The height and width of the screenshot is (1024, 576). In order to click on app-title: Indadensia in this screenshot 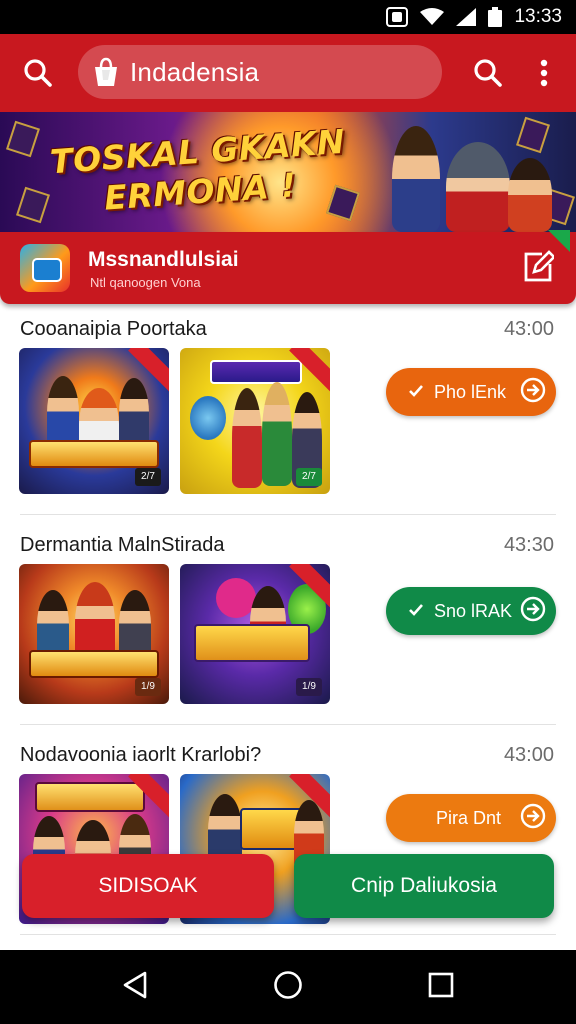, I will do `click(195, 71)`.